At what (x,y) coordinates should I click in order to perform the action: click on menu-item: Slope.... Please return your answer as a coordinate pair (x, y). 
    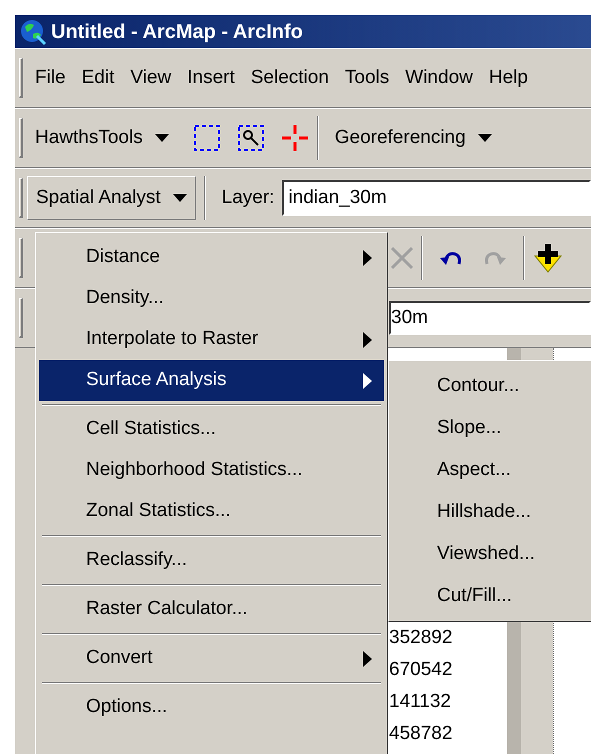
    Looking at the image, I should click on (490, 428).